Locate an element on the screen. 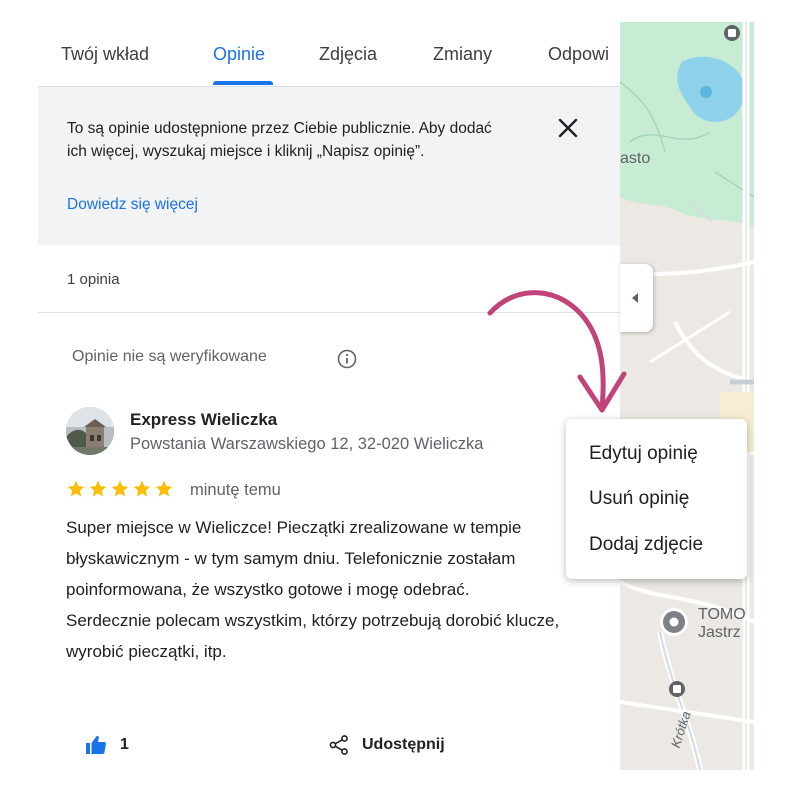  learn-more-link: Dowiedz się więcej is located at coordinates (132, 205).